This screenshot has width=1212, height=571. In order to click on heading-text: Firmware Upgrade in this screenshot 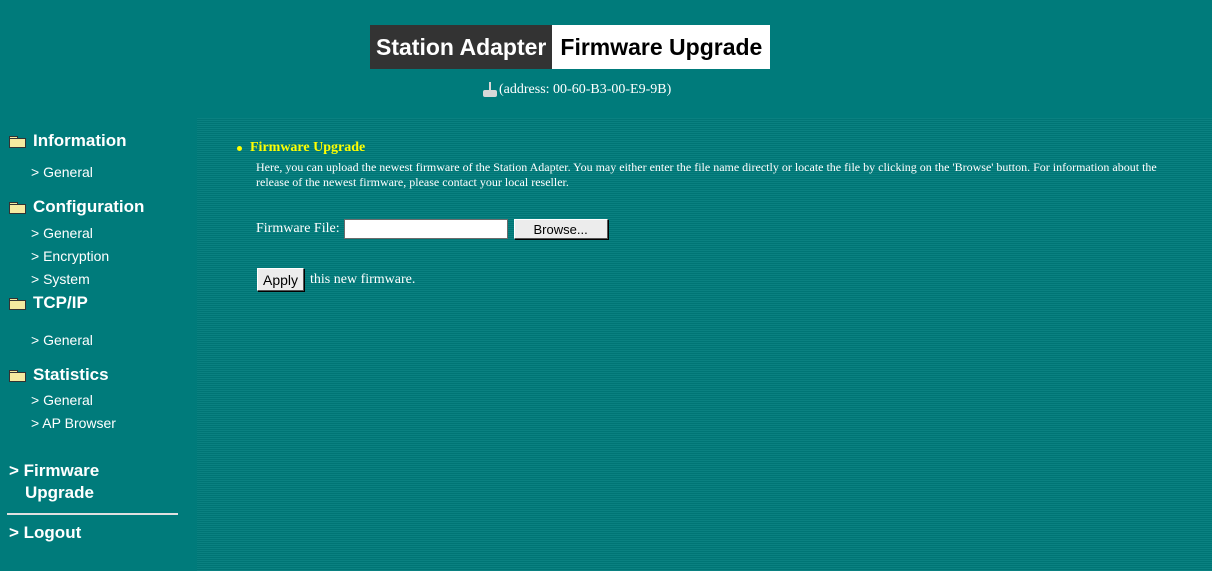, I will do `click(308, 147)`.